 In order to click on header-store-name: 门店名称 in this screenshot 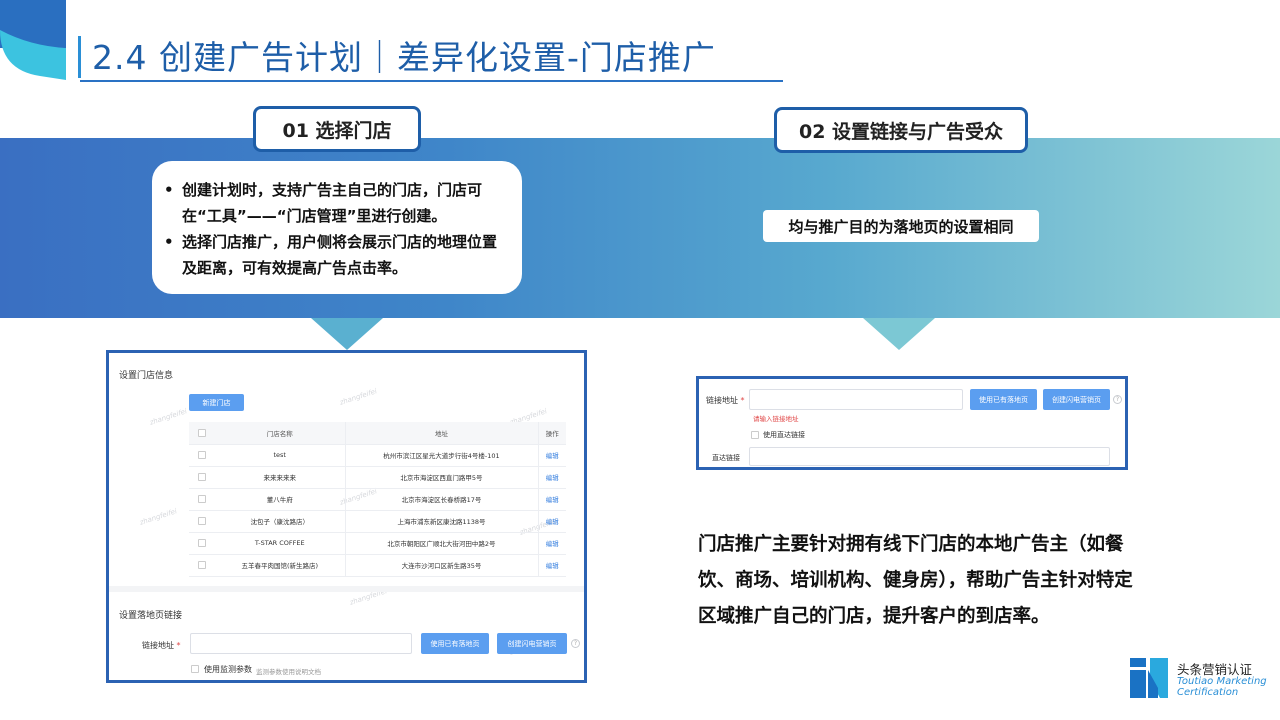, I will do `click(280, 433)`.